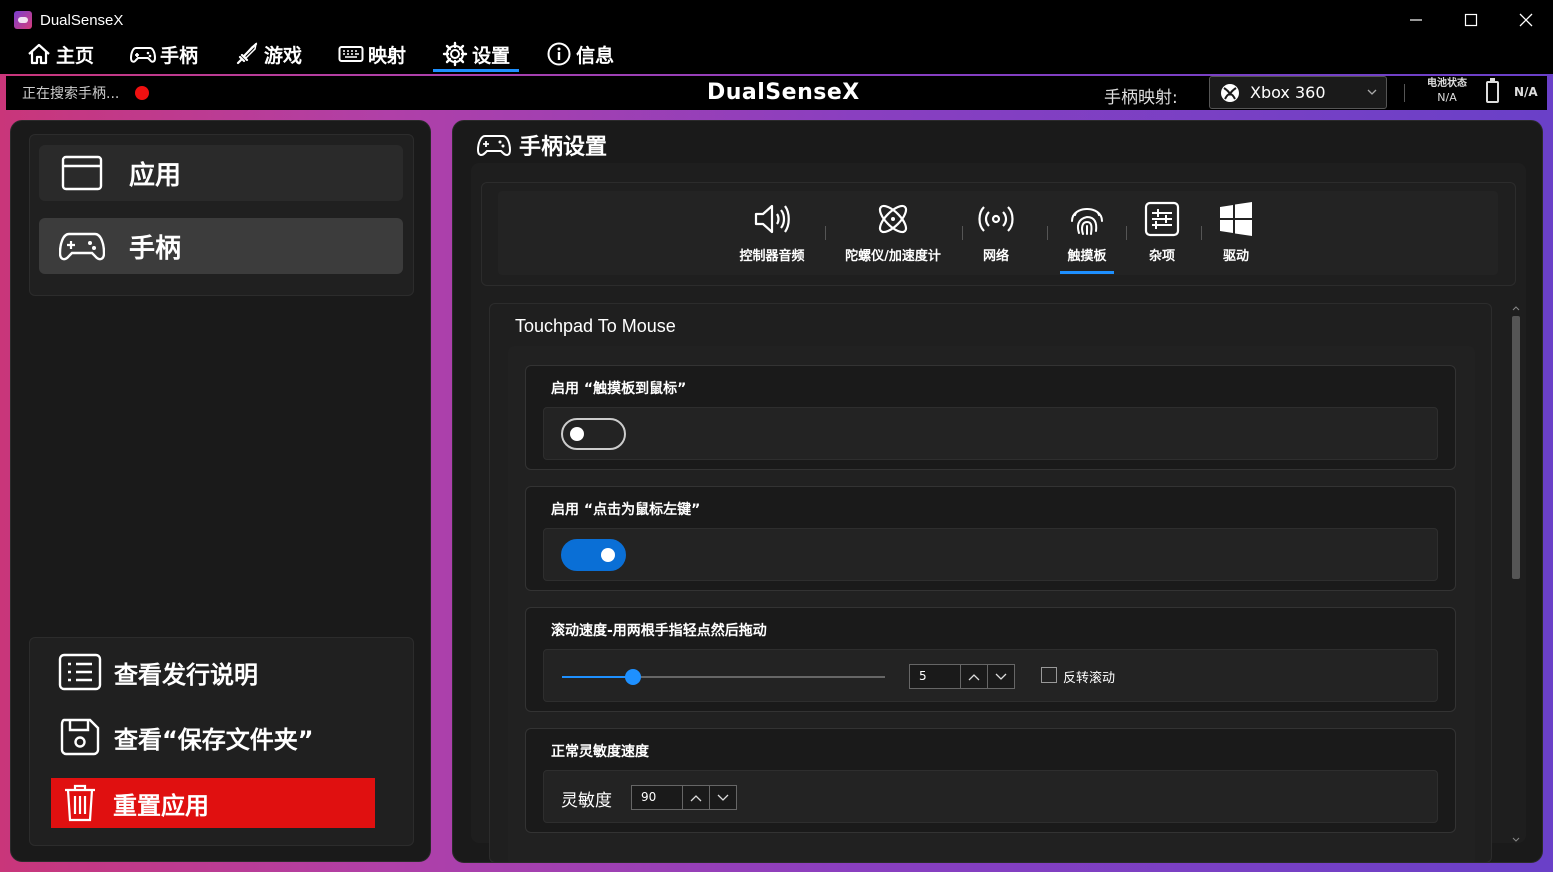 The image size is (1553, 872). I want to click on nav-info-label: 信息, so click(595, 55).